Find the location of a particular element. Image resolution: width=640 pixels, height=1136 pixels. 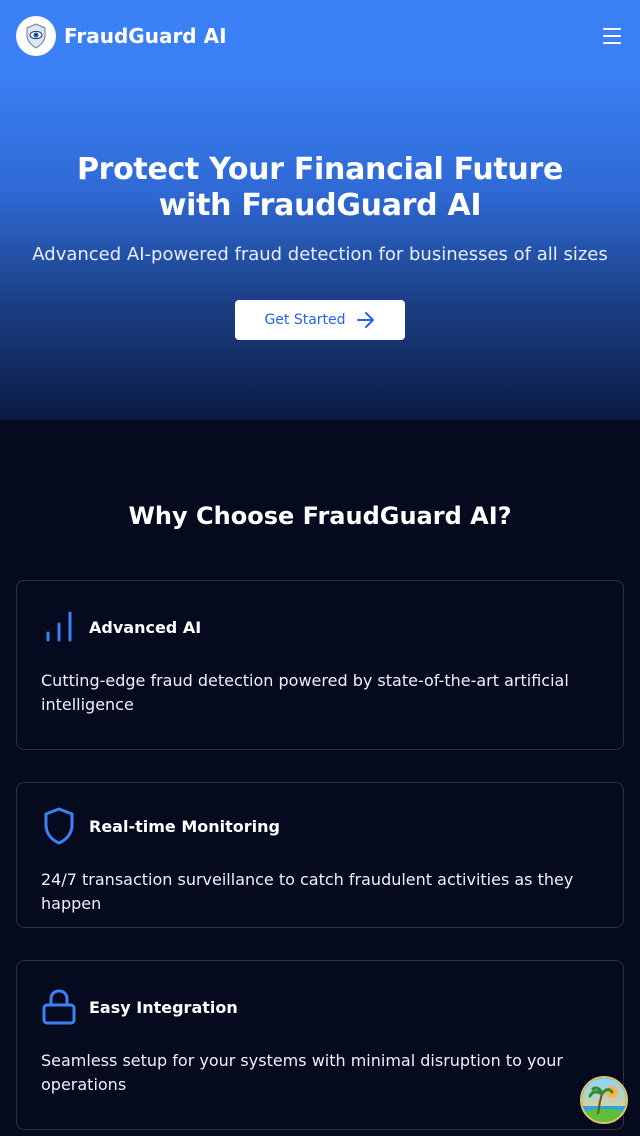

brand-name: FraudGuard AI is located at coordinates (145, 36).